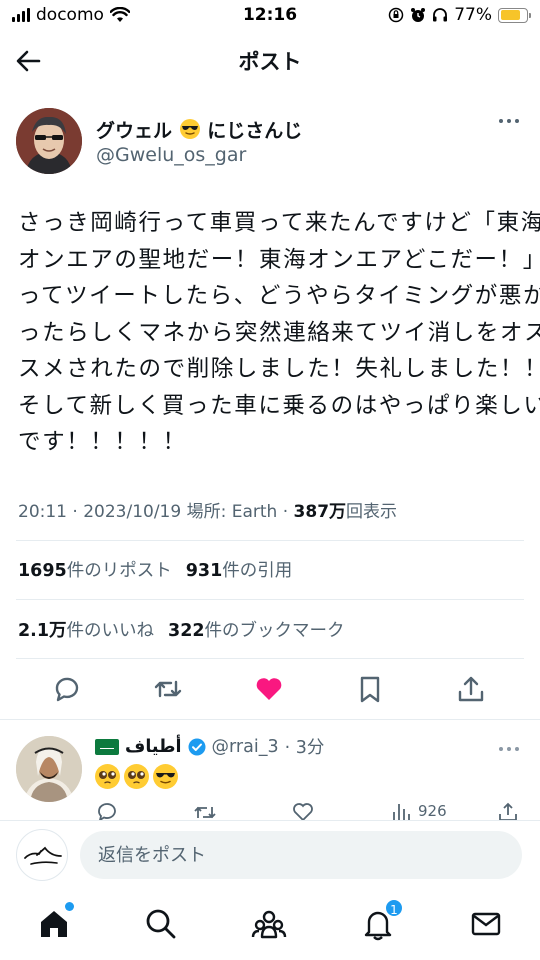 This screenshot has width=540, height=960. What do you see at coordinates (510, 15) in the screenshot?
I see `battery-fill` at bounding box center [510, 15].